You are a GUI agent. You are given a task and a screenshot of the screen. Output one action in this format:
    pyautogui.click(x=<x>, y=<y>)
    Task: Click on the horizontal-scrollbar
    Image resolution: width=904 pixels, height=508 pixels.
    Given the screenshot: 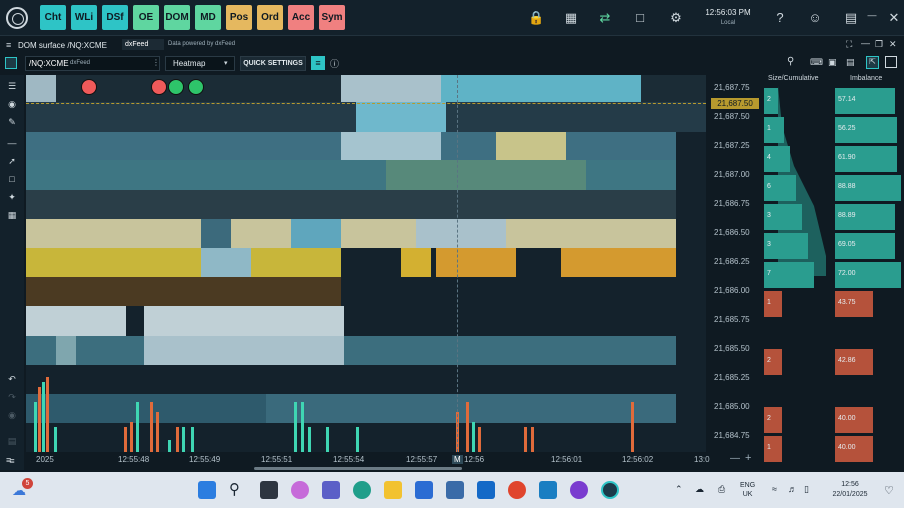 What is the action you would take?
    pyautogui.click(x=358, y=468)
    